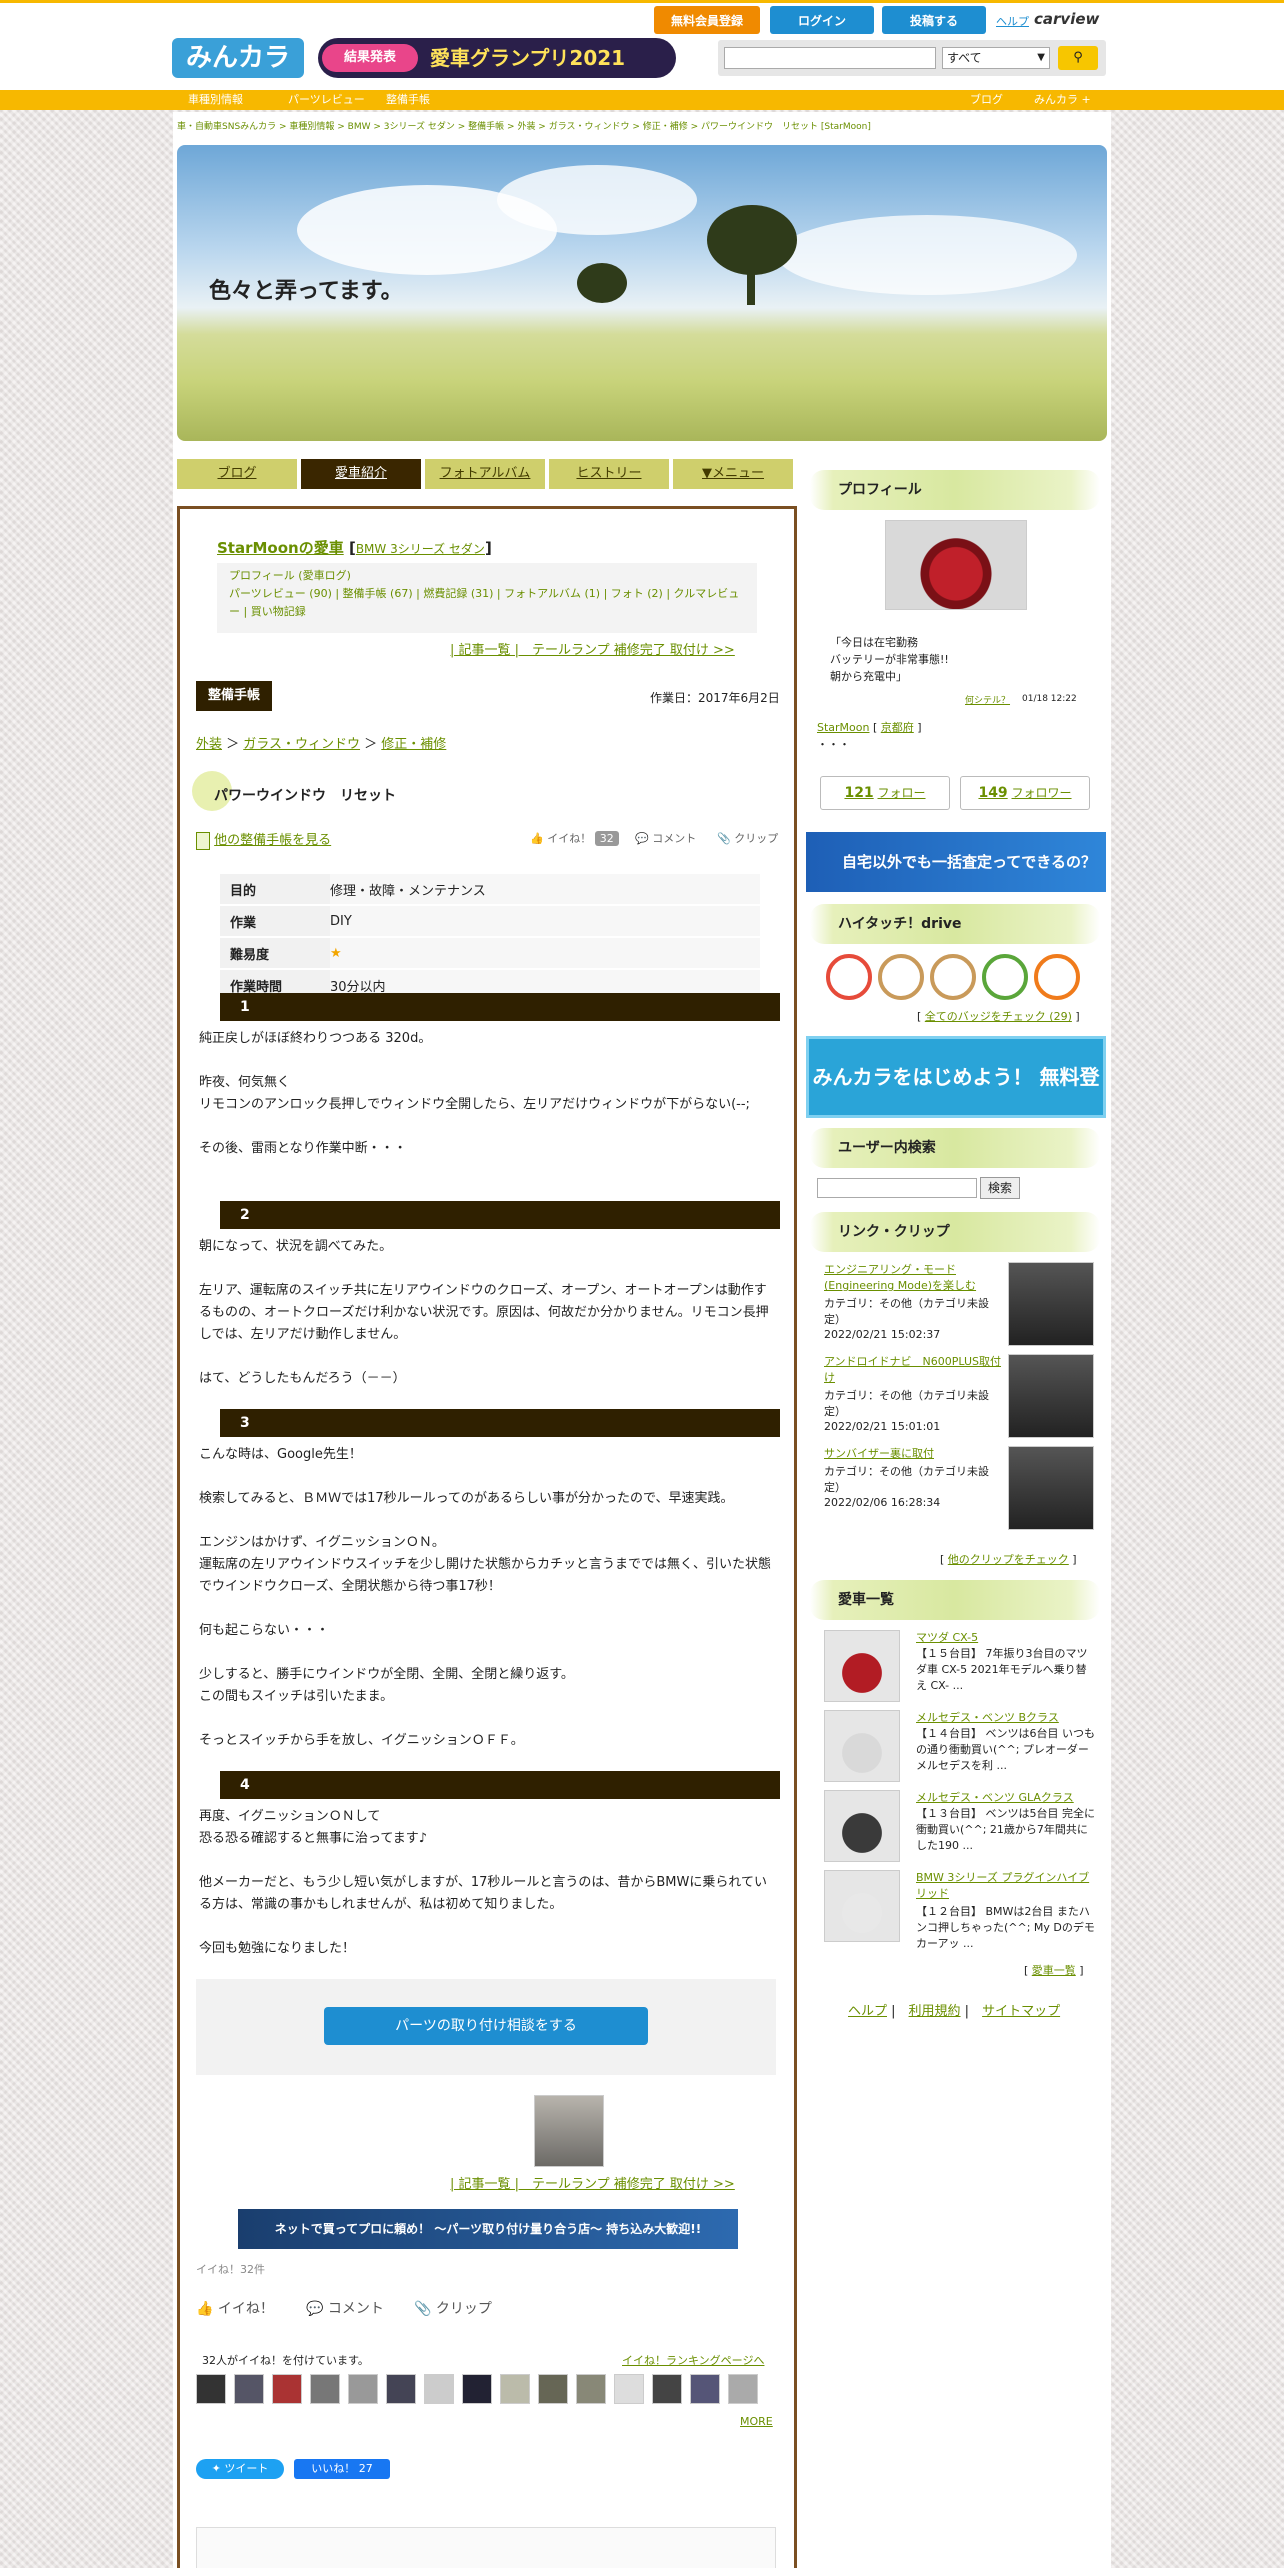  I want to click on car-list-more-link: 愛車一覧, so click(1054, 1970).